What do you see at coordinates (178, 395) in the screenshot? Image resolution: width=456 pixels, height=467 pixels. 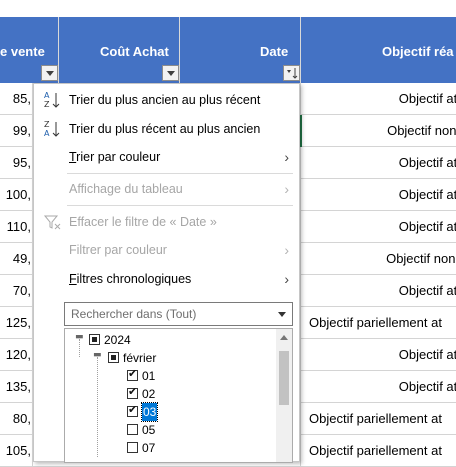 I see `date-tree-list: ▬ 2024 ▬ février 0102030507` at bounding box center [178, 395].